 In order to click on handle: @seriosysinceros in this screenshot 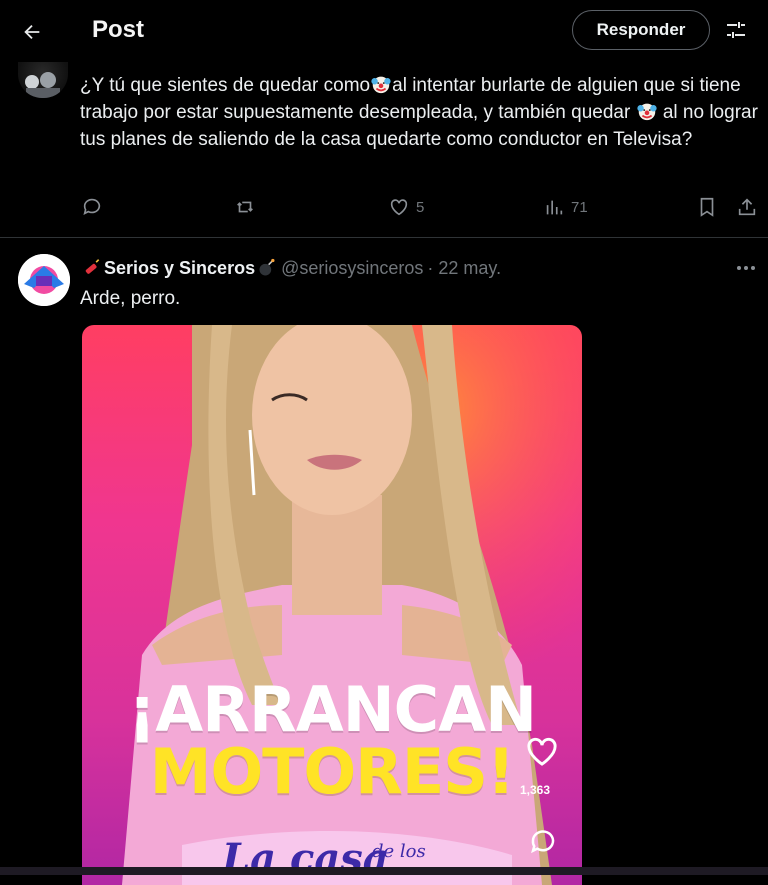, I will do `click(352, 268)`.